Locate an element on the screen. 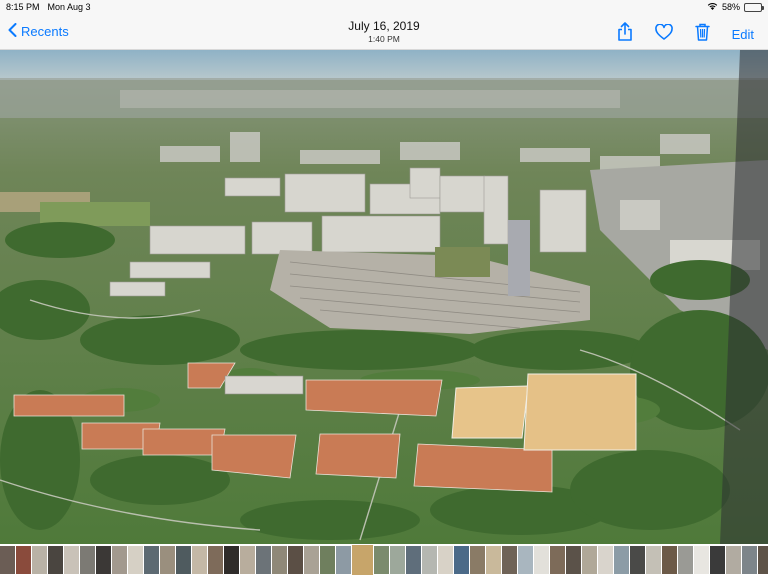  trash-icon is located at coordinates (702, 34).